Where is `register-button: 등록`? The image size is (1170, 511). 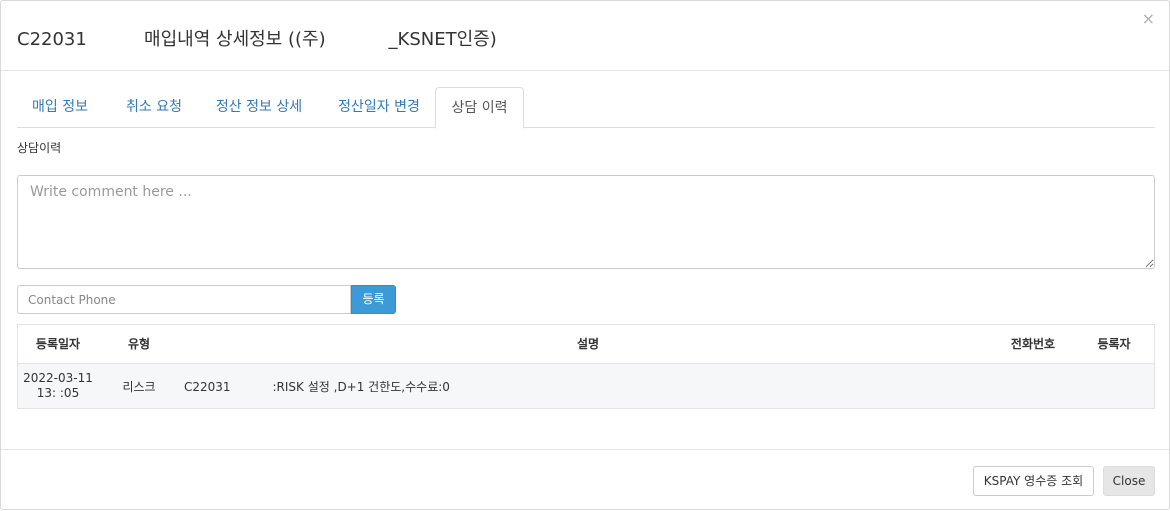 register-button: 등록 is located at coordinates (373, 299).